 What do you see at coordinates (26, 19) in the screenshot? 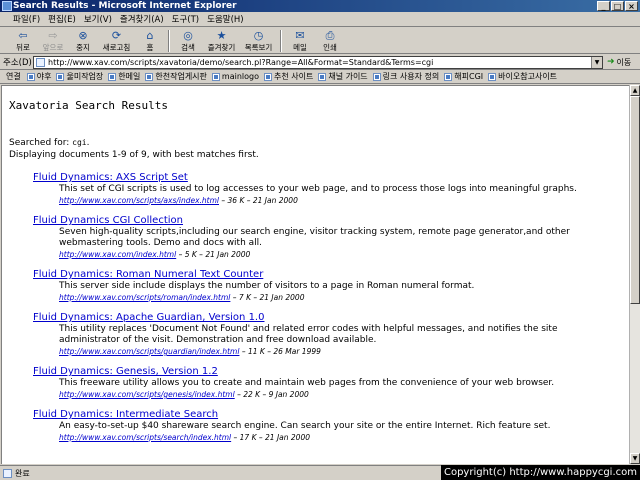
I see `menu-file: 파일(F)` at bounding box center [26, 19].